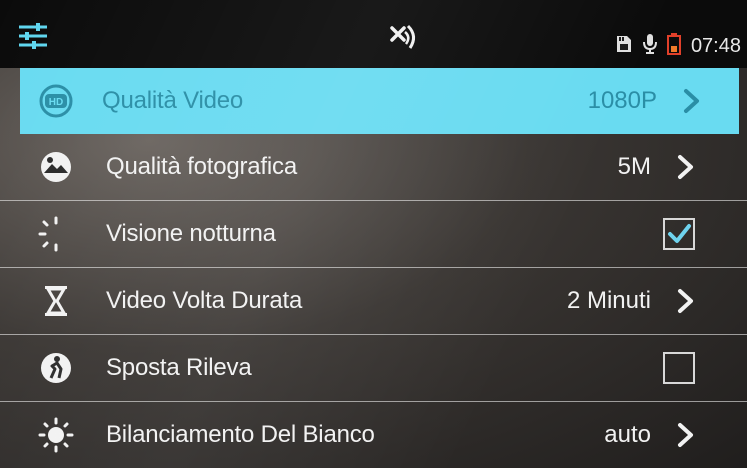 The image size is (747, 468). I want to click on menu-item-value: 2 Minuti, so click(608, 300).